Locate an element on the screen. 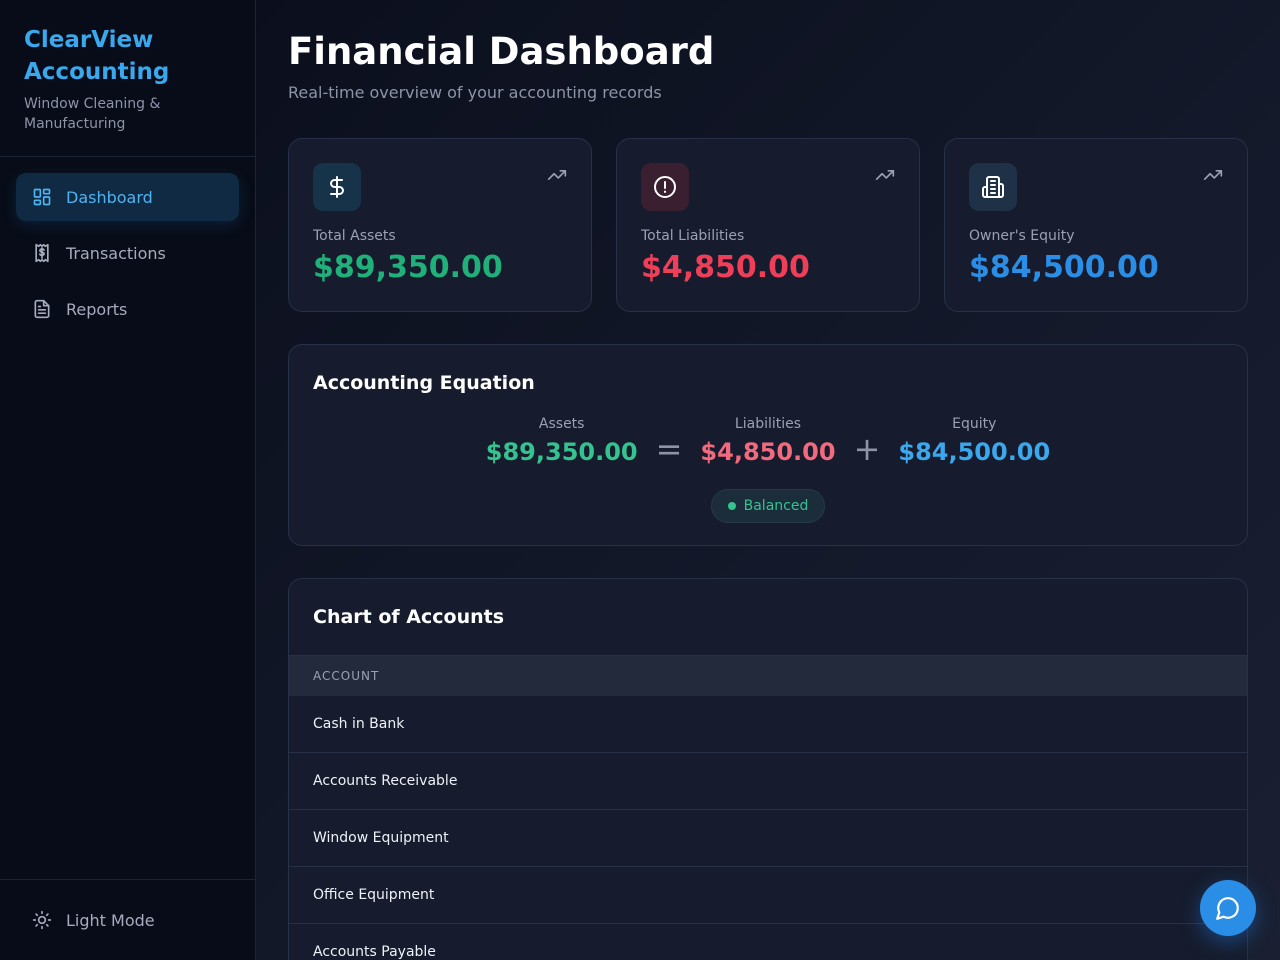 The height and width of the screenshot is (960, 1280). table-header: ACCOUNT is located at coordinates (768, 676).